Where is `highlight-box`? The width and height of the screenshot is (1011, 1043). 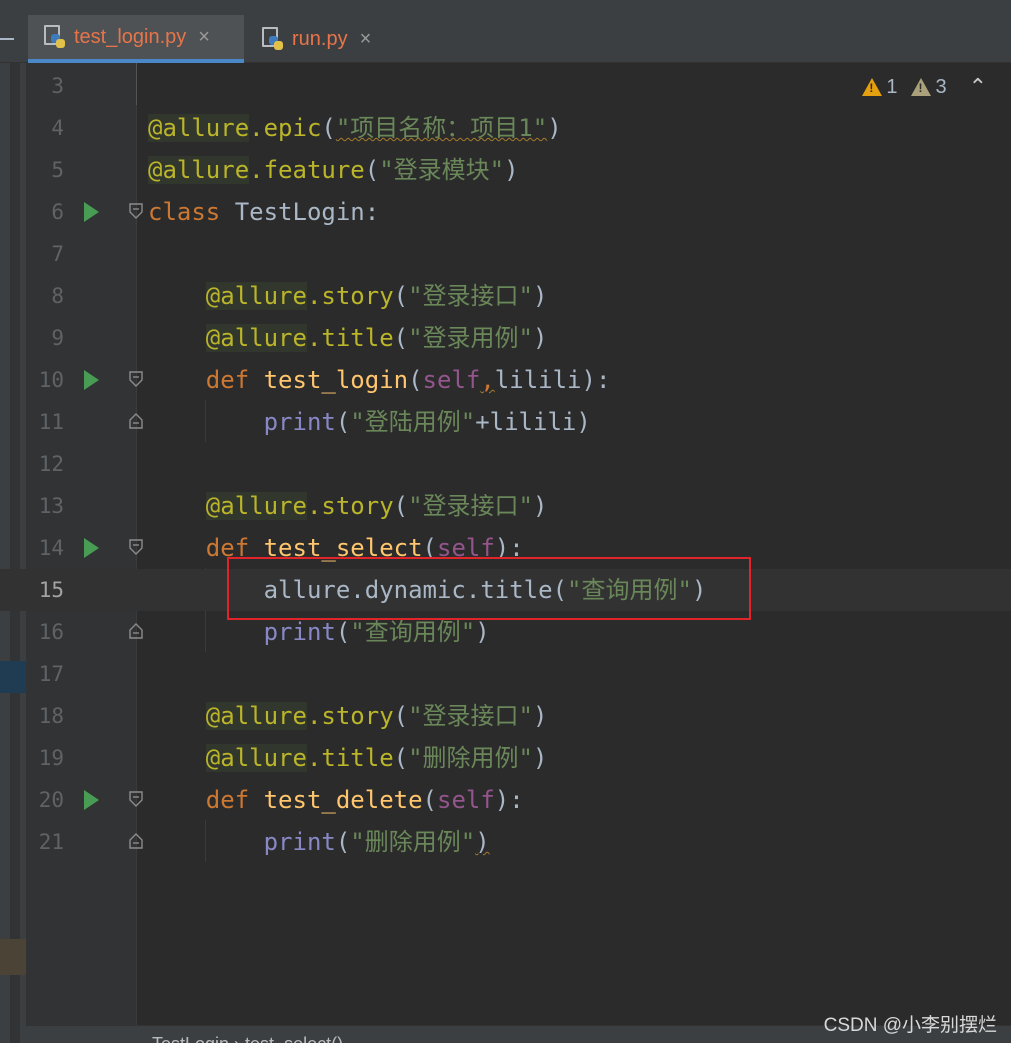
highlight-box is located at coordinates (489, 588).